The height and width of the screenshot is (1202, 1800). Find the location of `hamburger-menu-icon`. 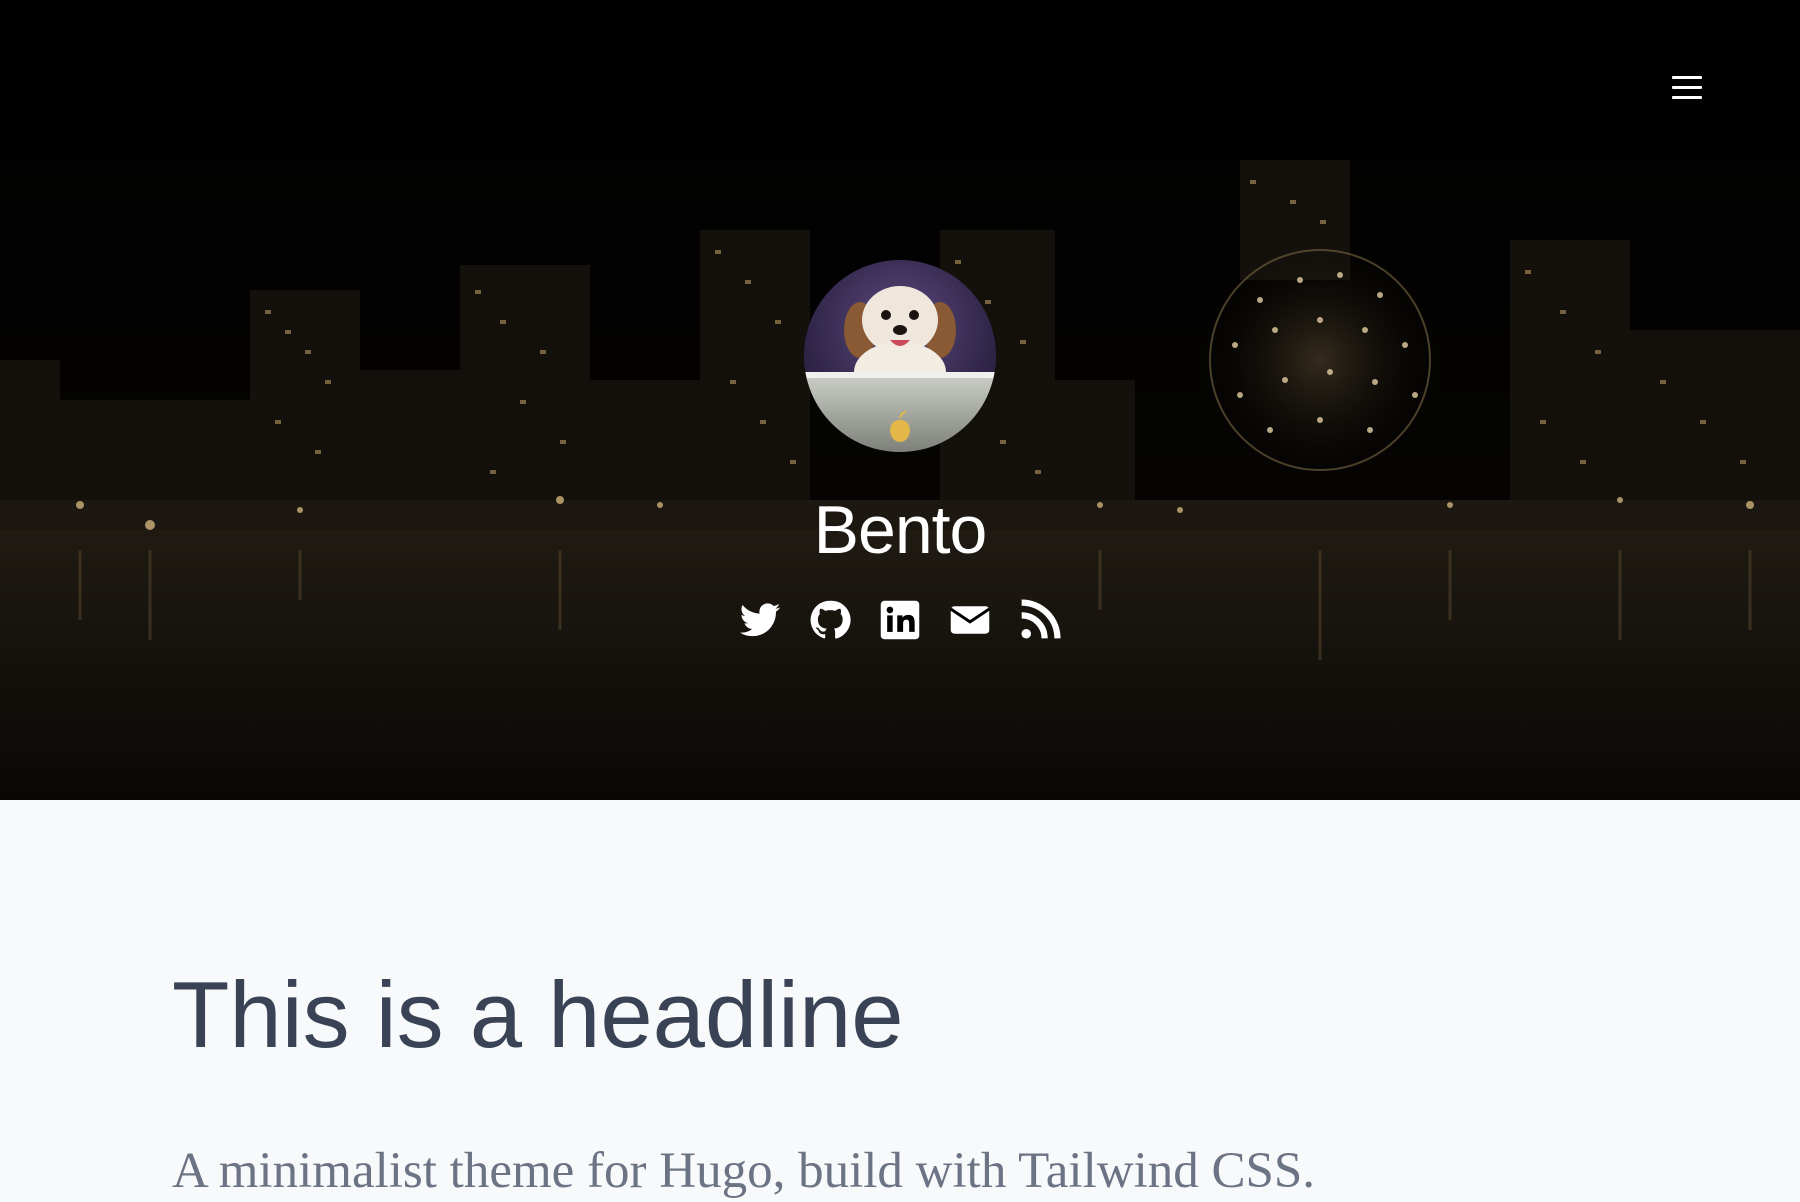

hamburger-menu-icon is located at coordinates (1686, 88).